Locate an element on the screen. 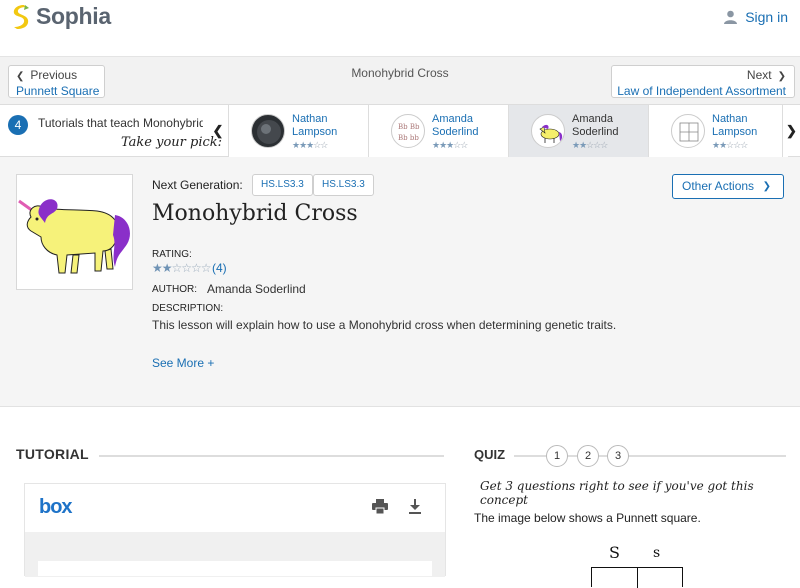 This screenshot has height=588, width=800. tutorial-thumbnail: Bb Bb Bb bb is located at coordinates (408, 131).